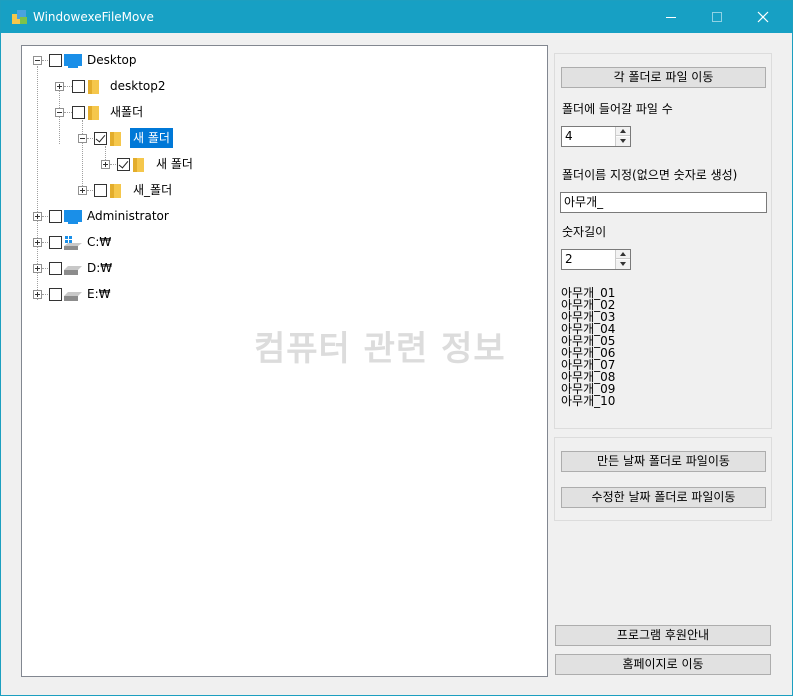  I want to click on digits-value: 2, so click(569, 259).